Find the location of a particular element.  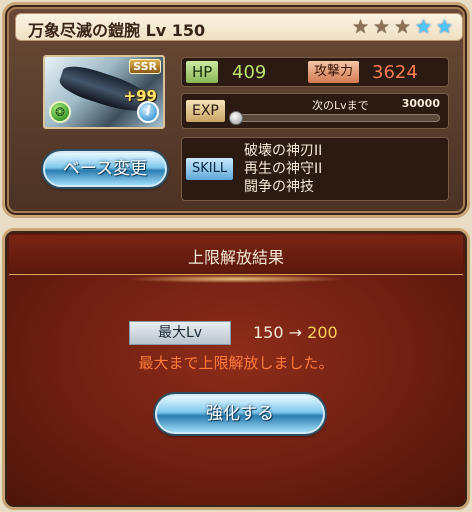

stats-row: HP 409 攻撃力 3624 is located at coordinates (315, 72).